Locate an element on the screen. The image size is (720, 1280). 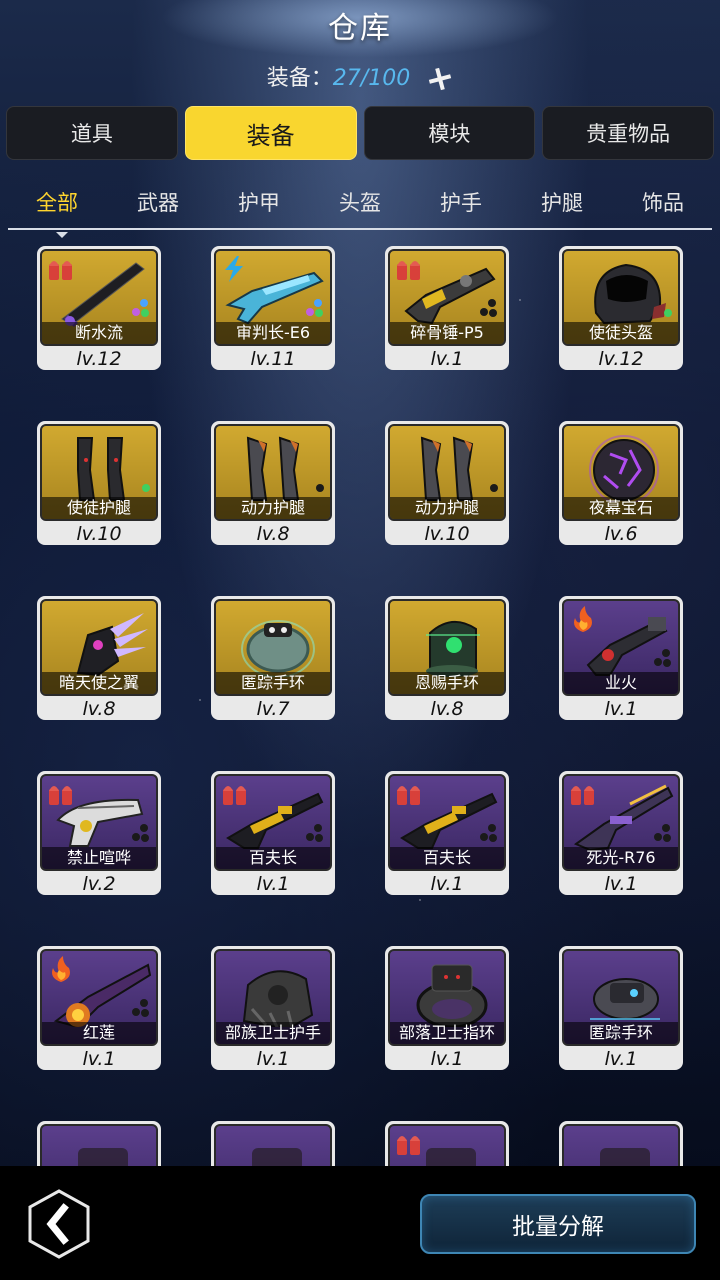
item-bracelet-teal-icon is located at coordinates (278, 648).